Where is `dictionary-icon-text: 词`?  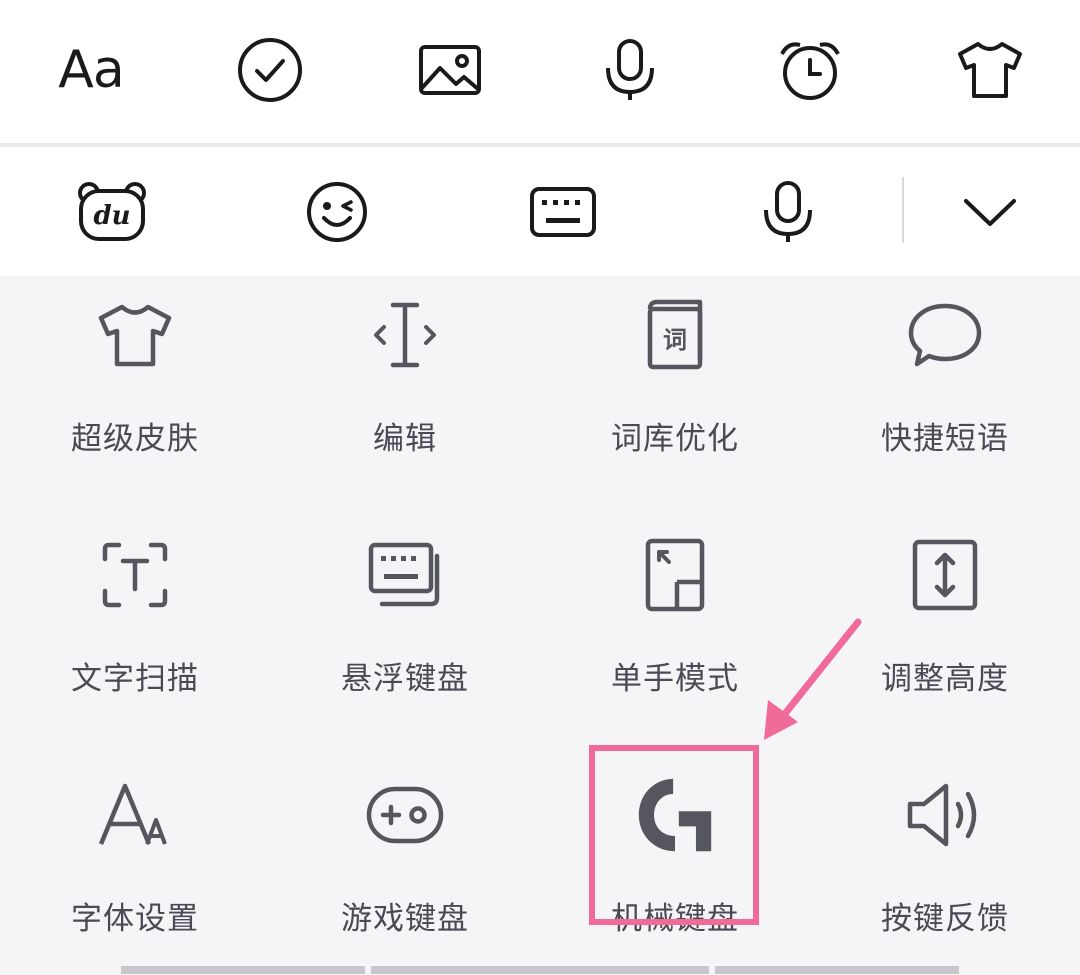 dictionary-icon-text: 词 is located at coordinates (675, 340).